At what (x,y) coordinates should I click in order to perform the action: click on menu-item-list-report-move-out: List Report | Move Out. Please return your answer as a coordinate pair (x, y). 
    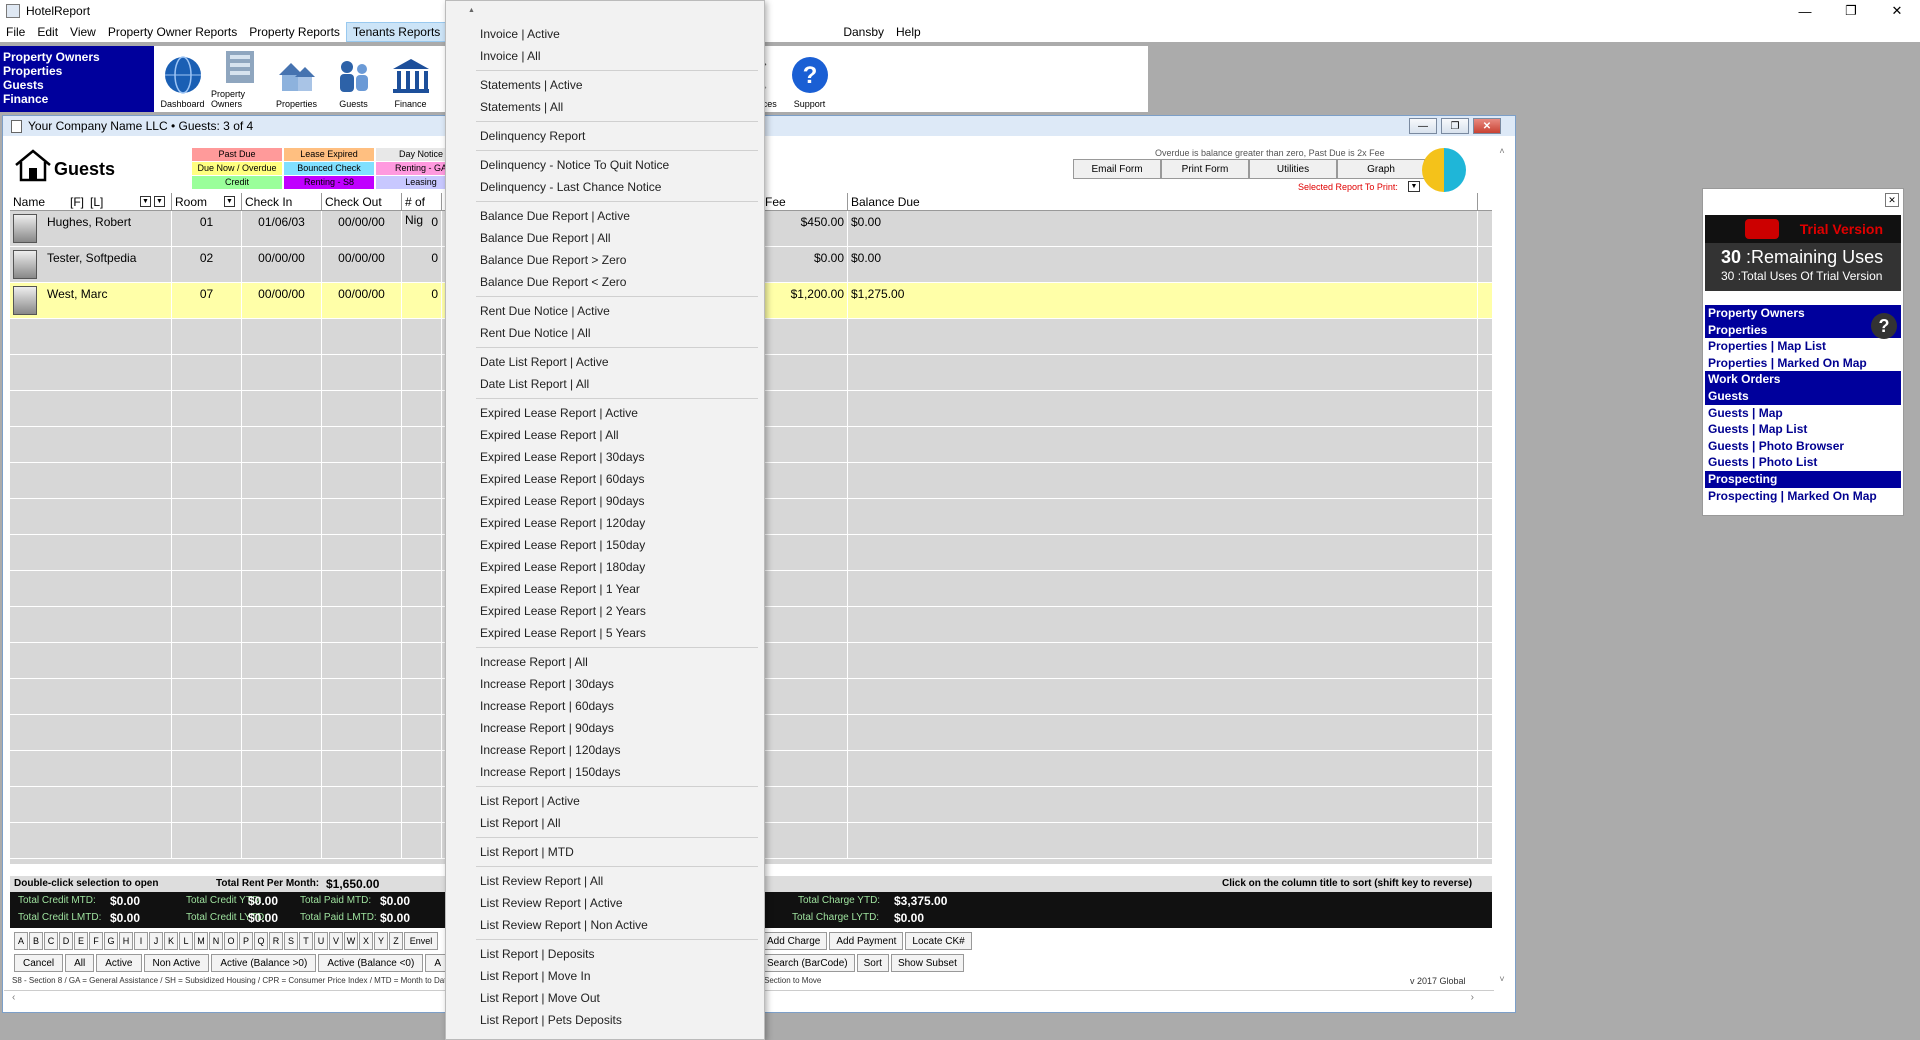
    Looking at the image, I should click on (540, 998).